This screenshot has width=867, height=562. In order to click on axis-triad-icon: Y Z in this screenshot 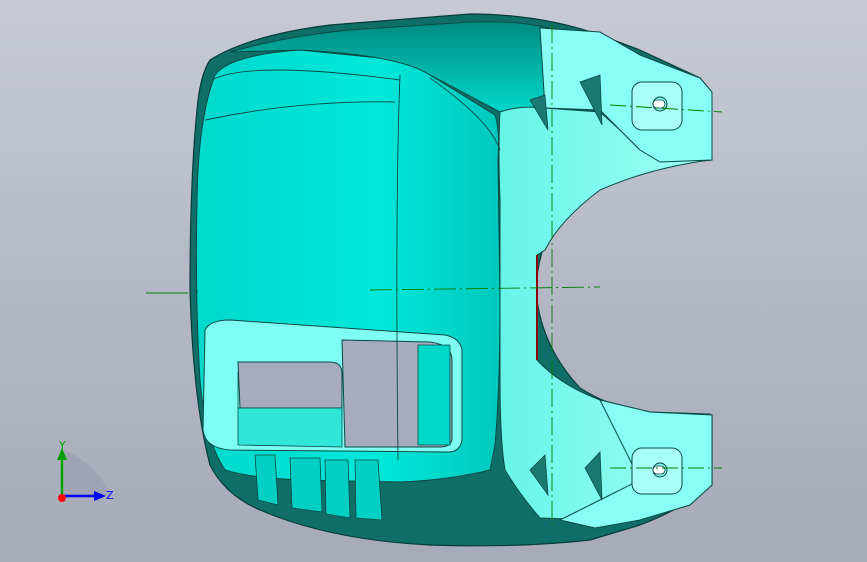, I will do `click(85, 470)`.